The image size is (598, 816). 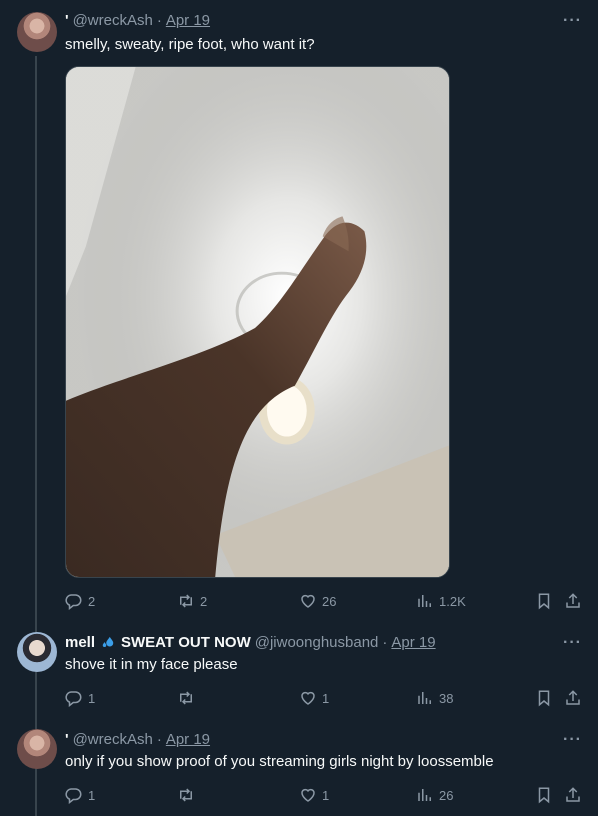 I want to click on views-button: 1.2K, so click(x=441, y=601).